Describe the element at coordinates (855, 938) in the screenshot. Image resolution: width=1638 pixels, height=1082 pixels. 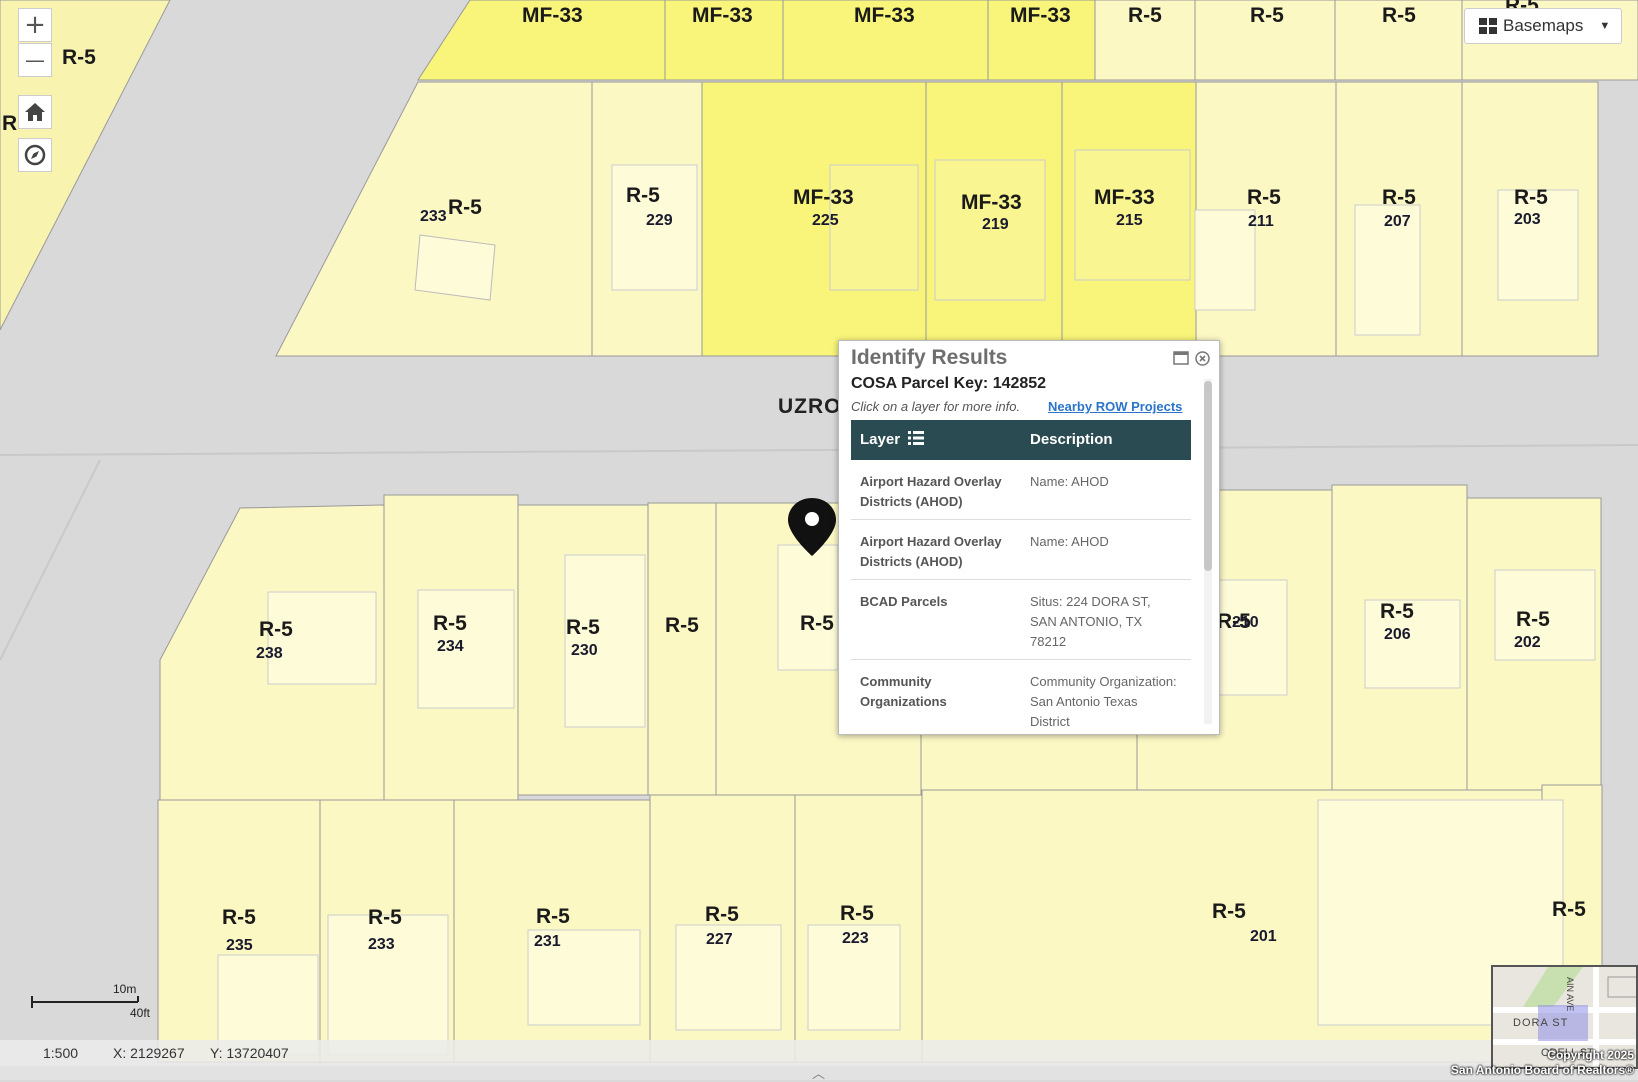
I see `parcel-address-label: 223` at that location.